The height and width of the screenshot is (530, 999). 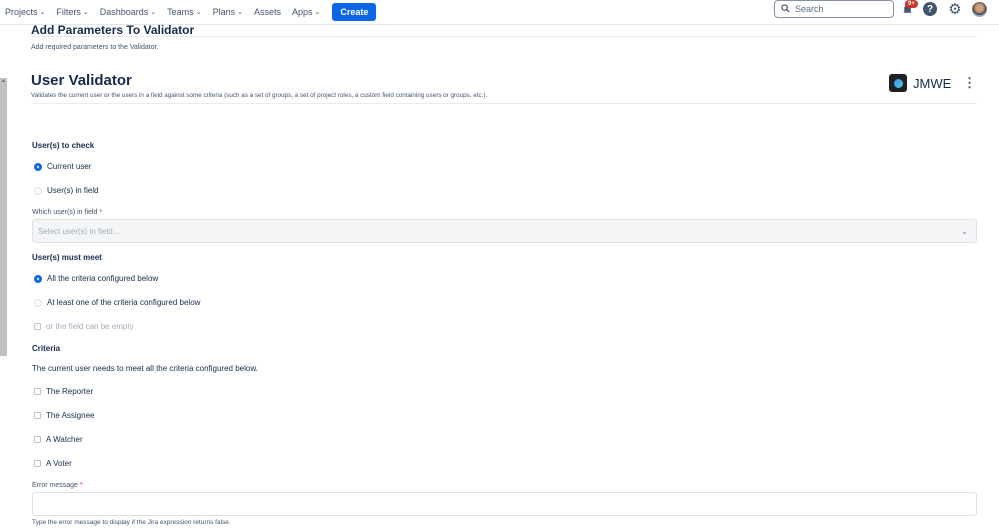 I want to click on jmwe-logo-icon, so click(x=898, y=83).